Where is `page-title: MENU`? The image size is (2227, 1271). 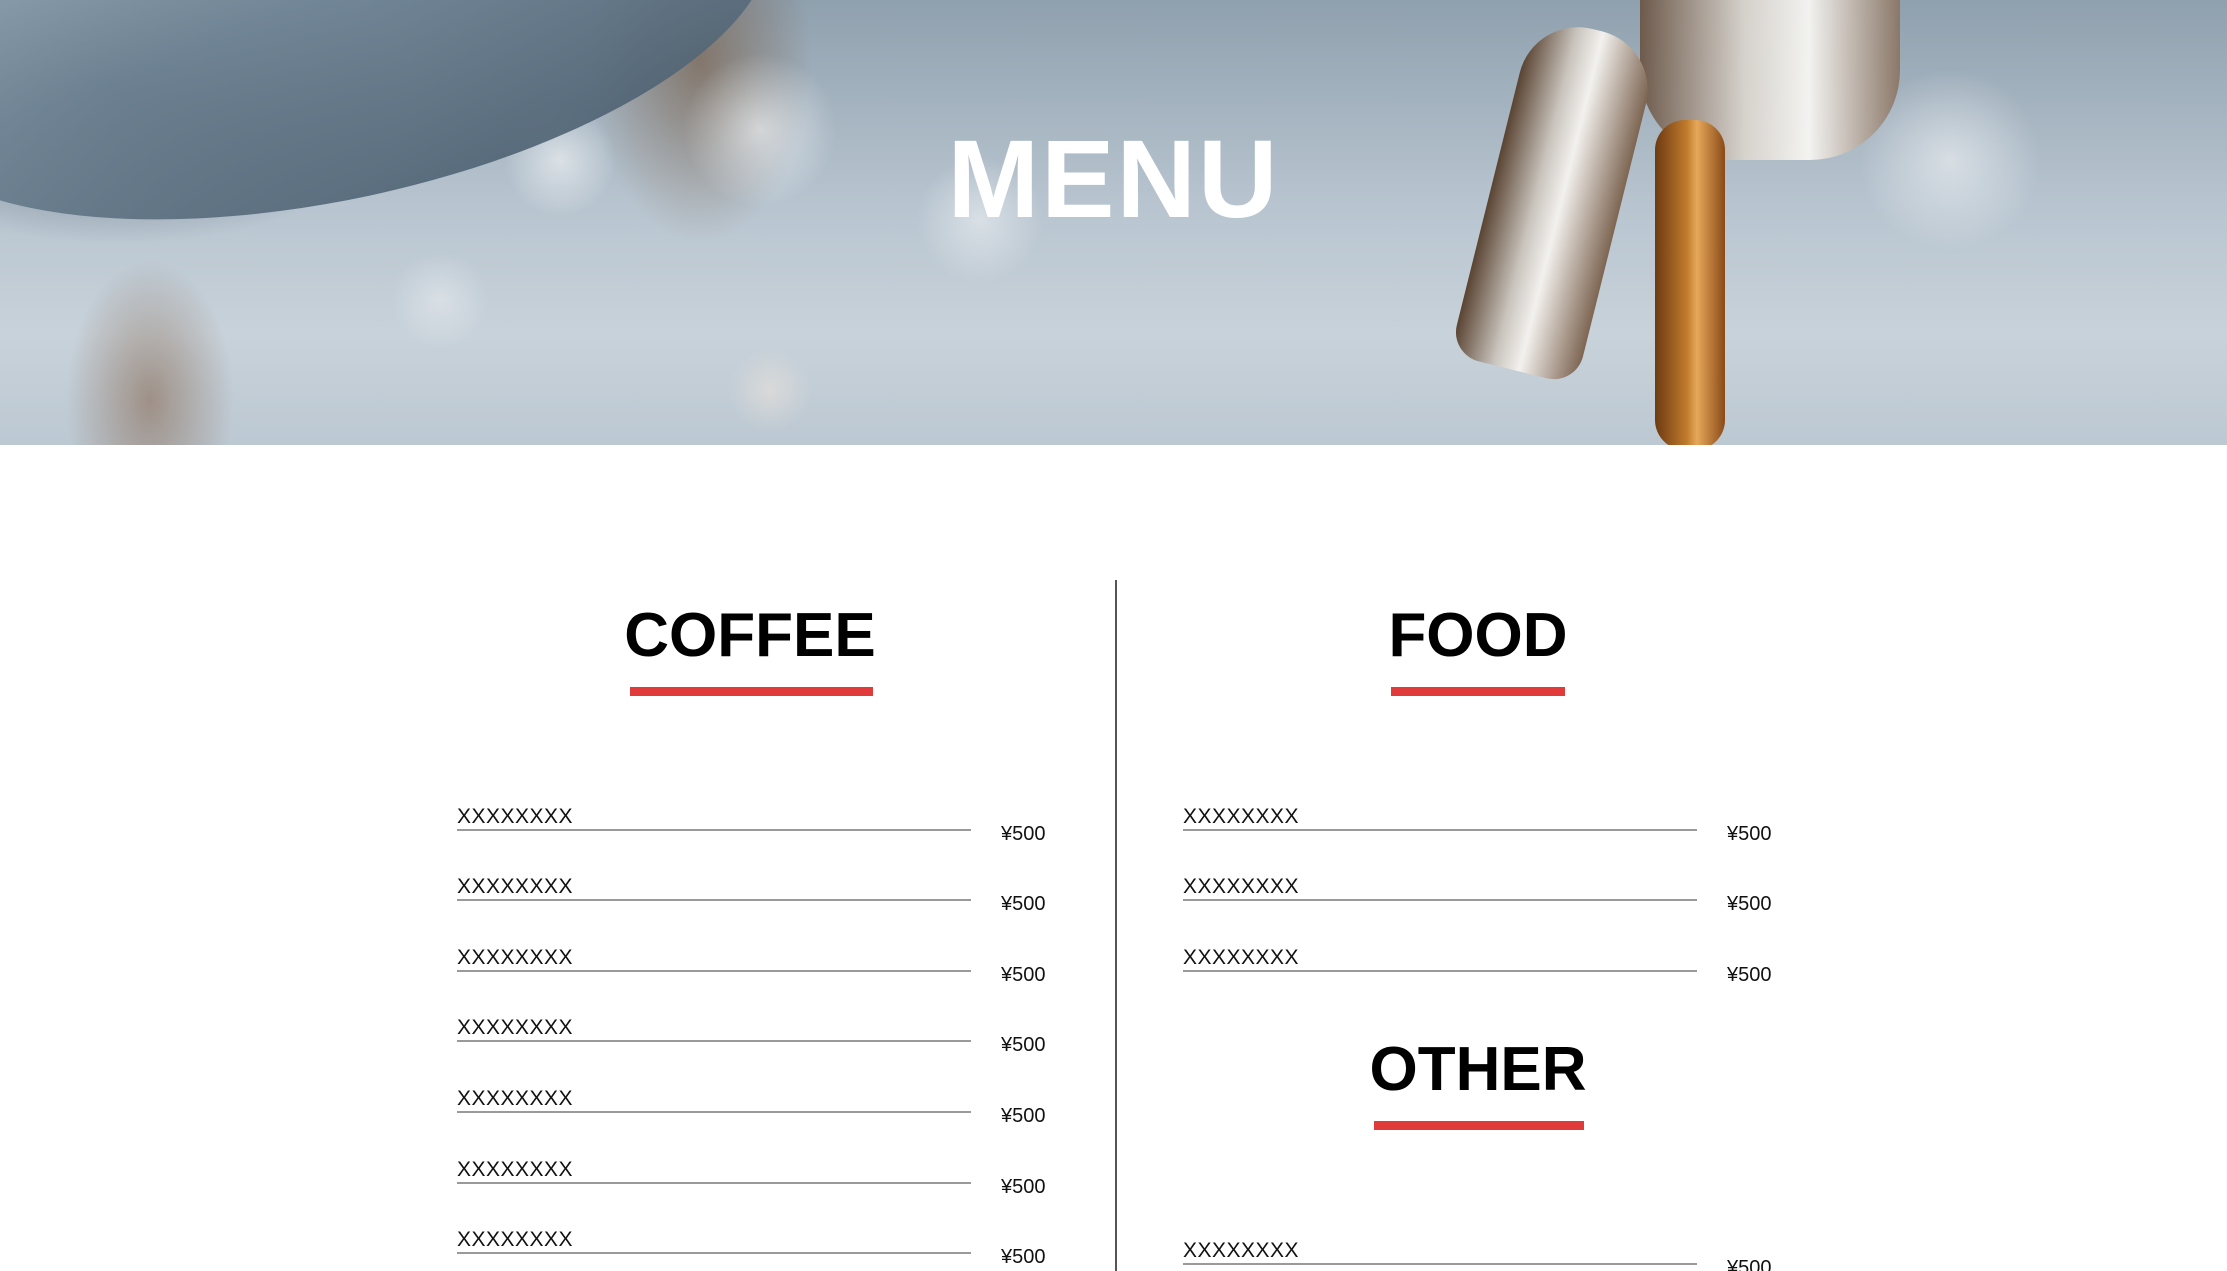
page-title: MENU is located at coordinates (1113, 179).